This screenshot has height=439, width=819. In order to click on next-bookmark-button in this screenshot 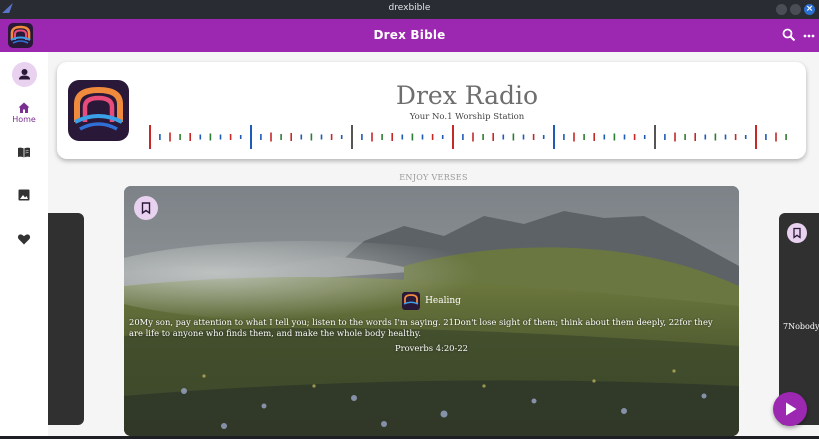, I will do `click(797, 233)`.